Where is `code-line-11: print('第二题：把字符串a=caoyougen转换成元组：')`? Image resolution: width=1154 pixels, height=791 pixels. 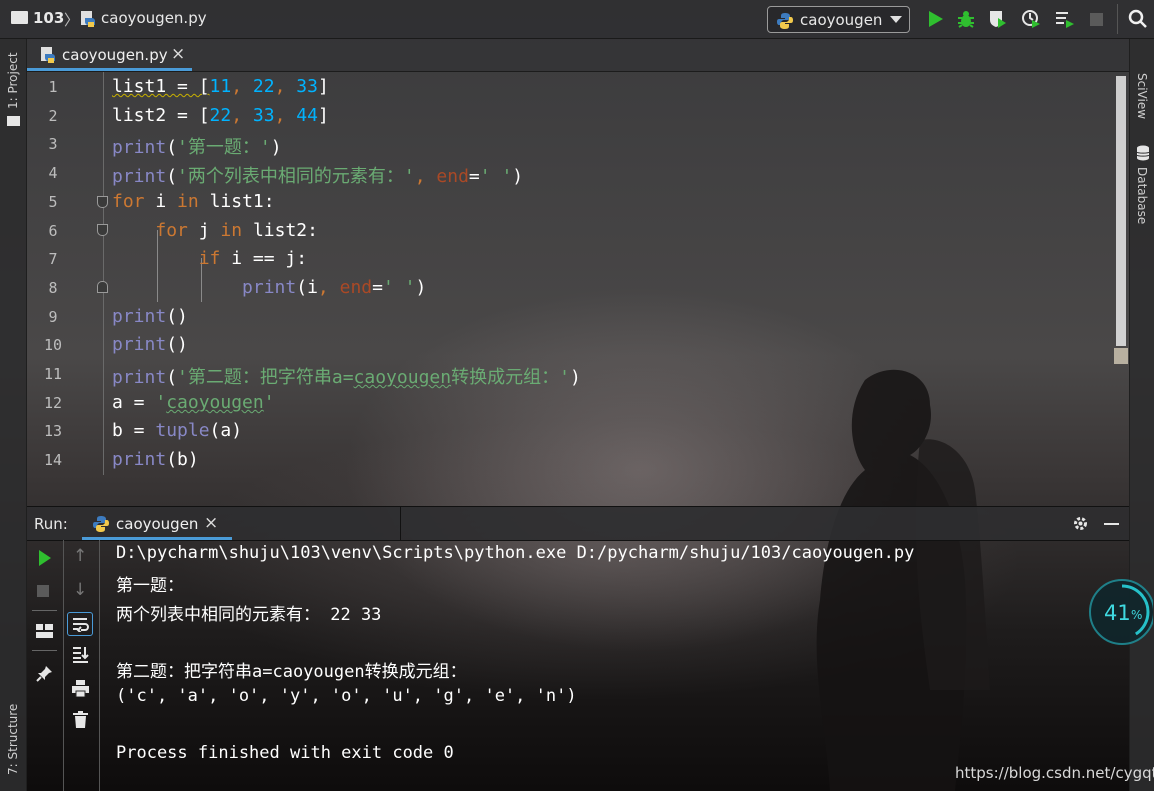 code-line-11: print('第二题：把字符串a=caoyougen转换成元组：') is located at coordinates (346, 377).